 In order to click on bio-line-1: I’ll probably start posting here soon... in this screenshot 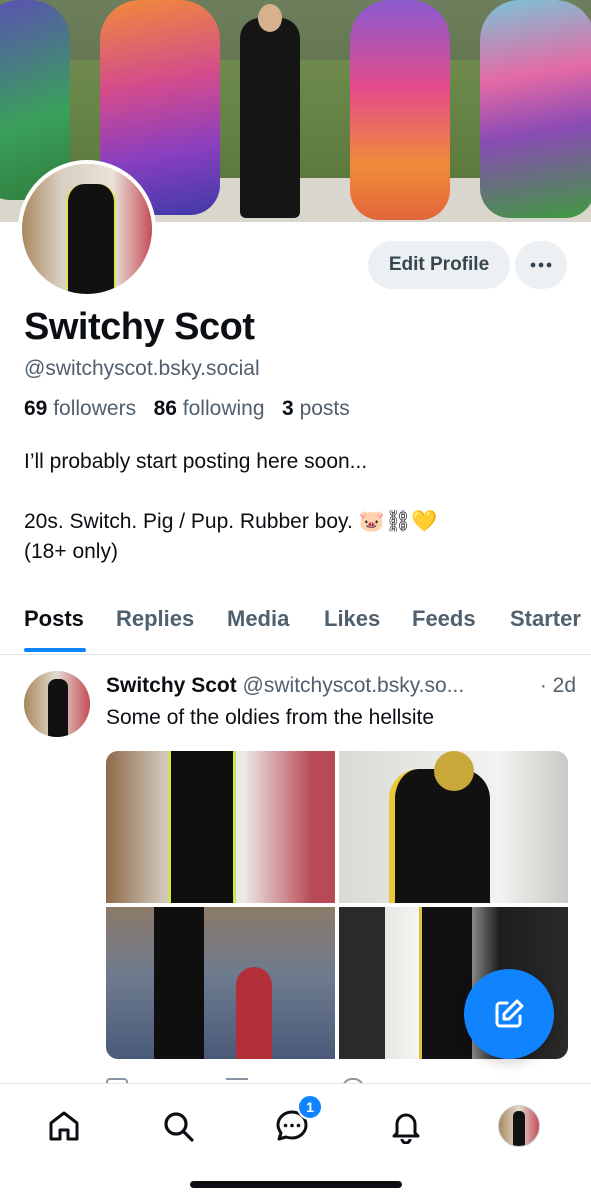, I will do `click(196, 461)`.